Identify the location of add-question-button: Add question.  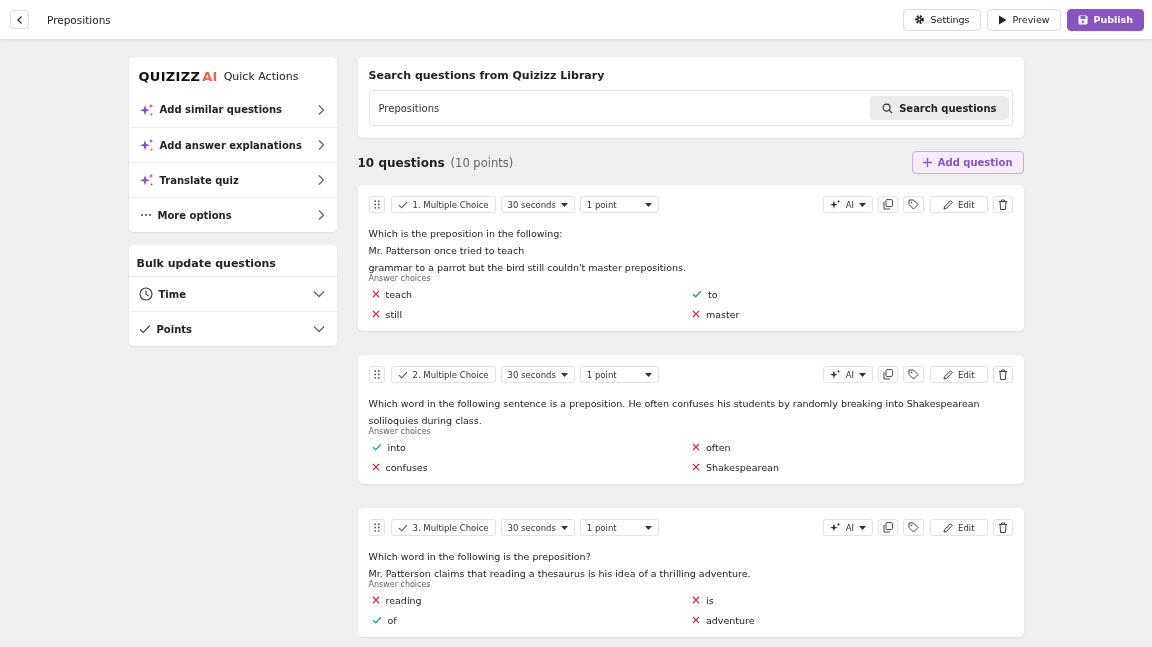
(967, 162).